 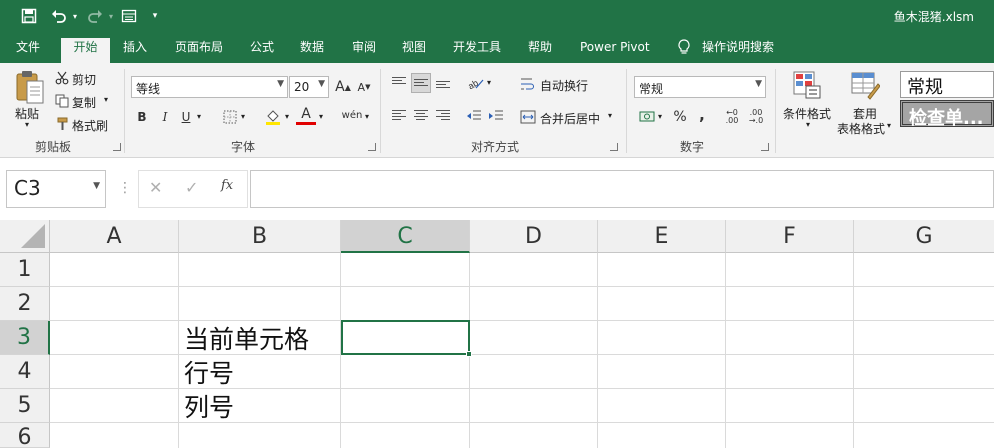 What do you see at coordinates (75, 16) in the screenshot?
I see `undo-dropdown-icon: ▾` at bounding box center [75, 16].